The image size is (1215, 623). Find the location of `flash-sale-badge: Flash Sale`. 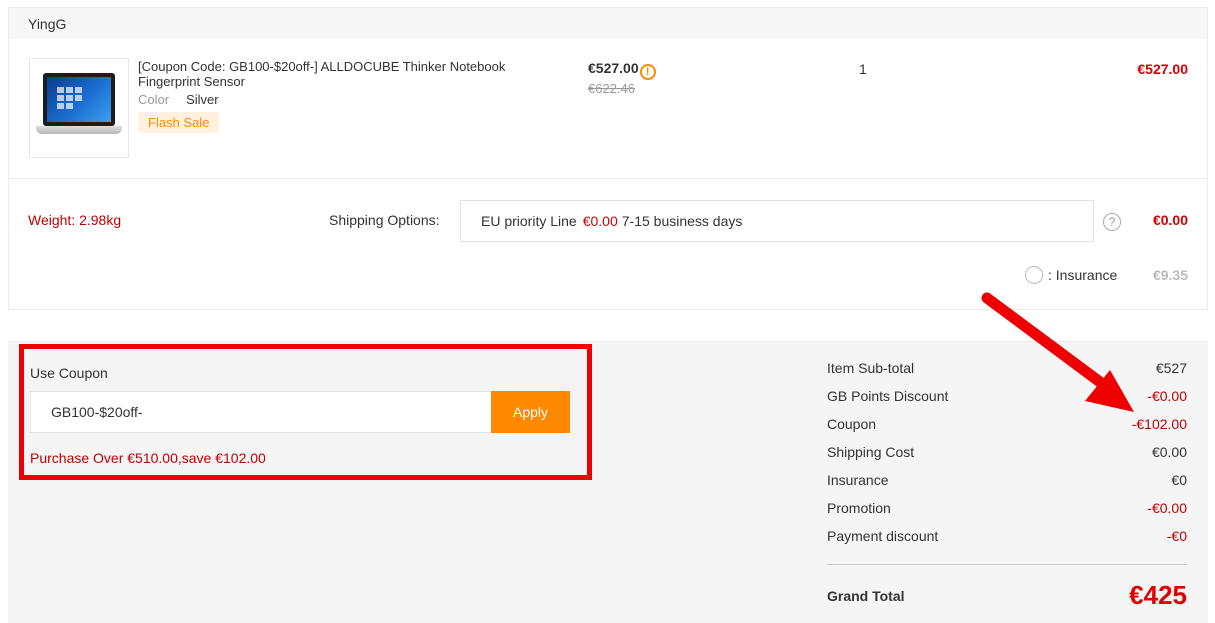

flash-sale-badge: Flash Sale is located at coordinates (179, 122).